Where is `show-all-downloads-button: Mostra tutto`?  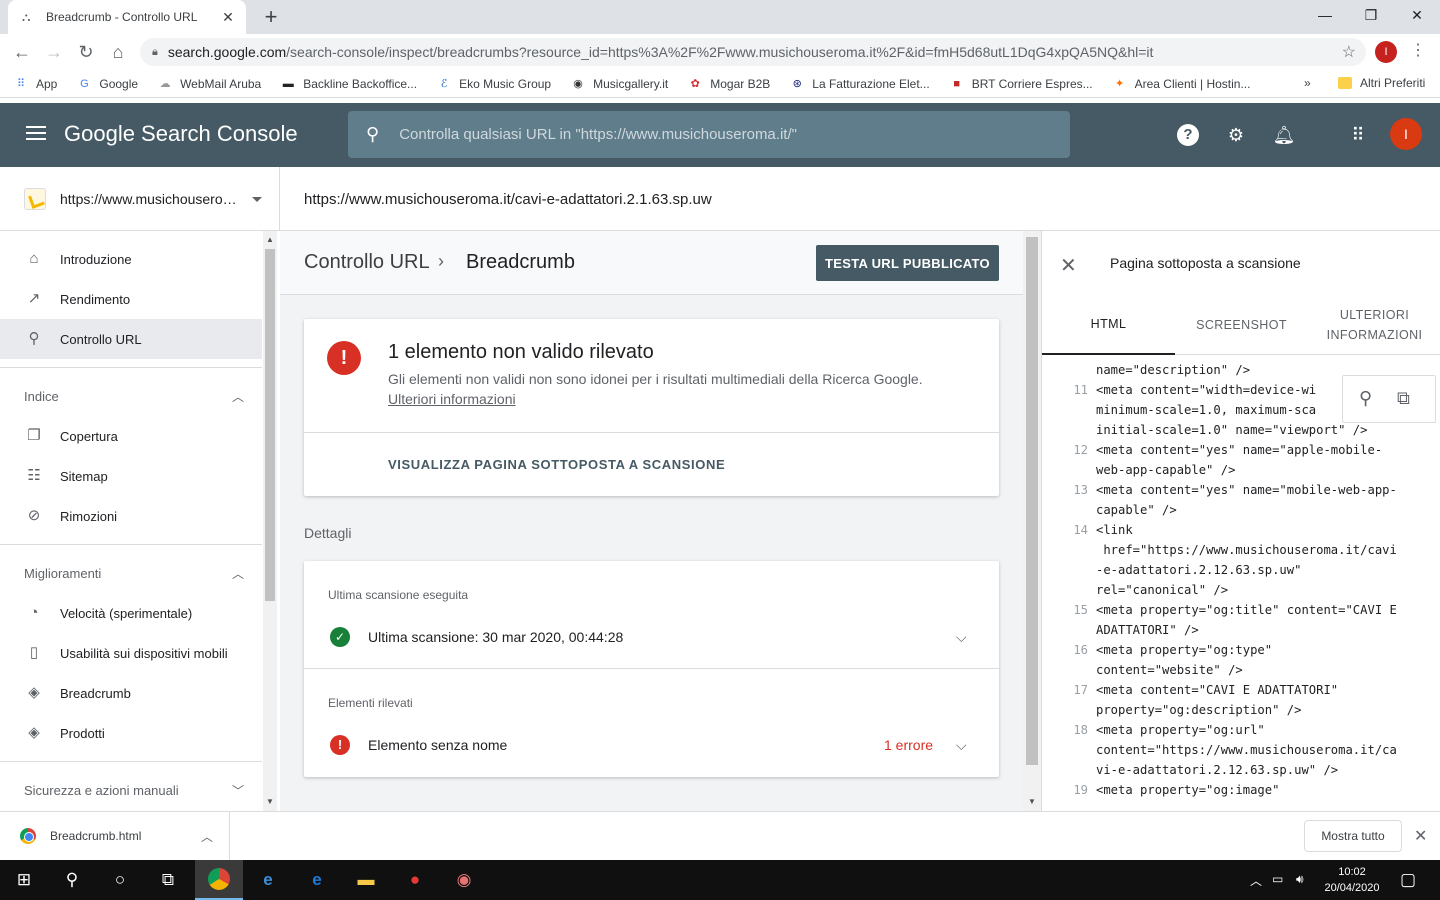 show-all-downloads-button: Mostra tutto is located at coordinates (1353, 836).